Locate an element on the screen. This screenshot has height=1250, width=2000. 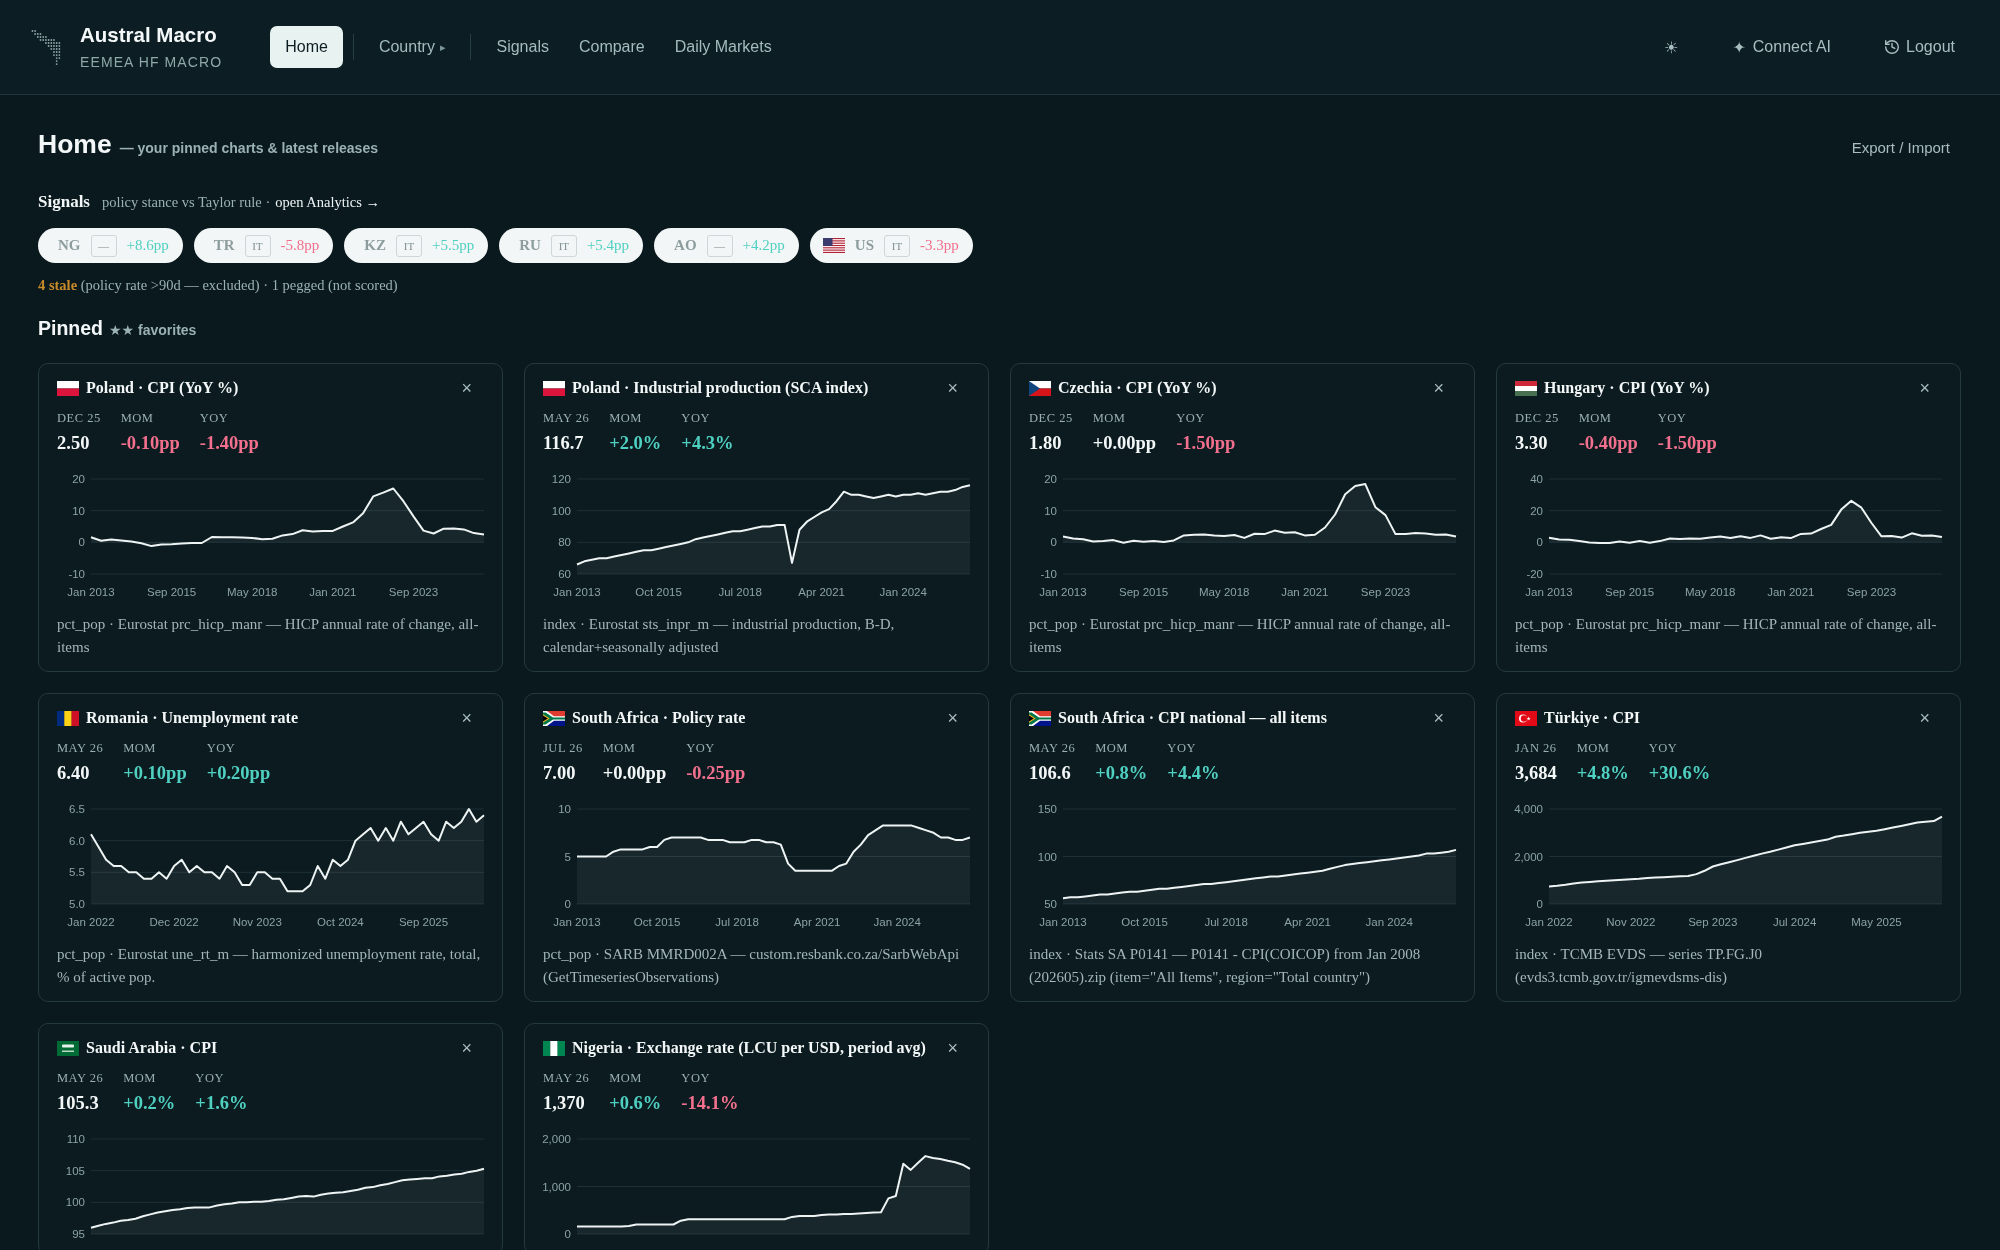
axis-tick-label: 0 is located at coordinates (81, 542).